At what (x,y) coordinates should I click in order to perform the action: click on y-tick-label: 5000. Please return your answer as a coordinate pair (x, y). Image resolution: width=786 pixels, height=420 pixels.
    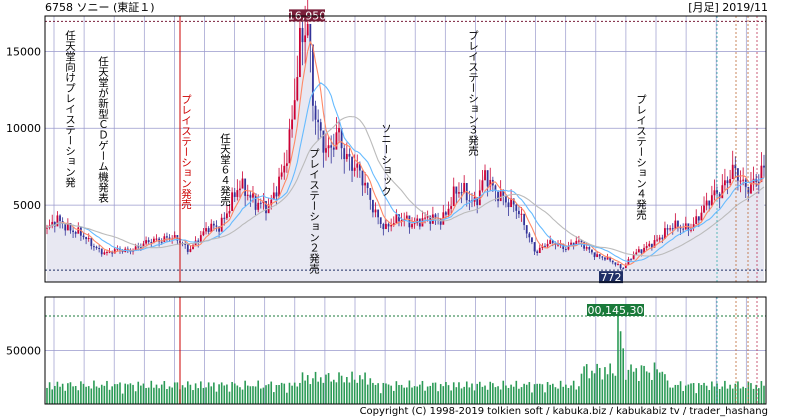
    Looking at the image, I should click on (27, 205).